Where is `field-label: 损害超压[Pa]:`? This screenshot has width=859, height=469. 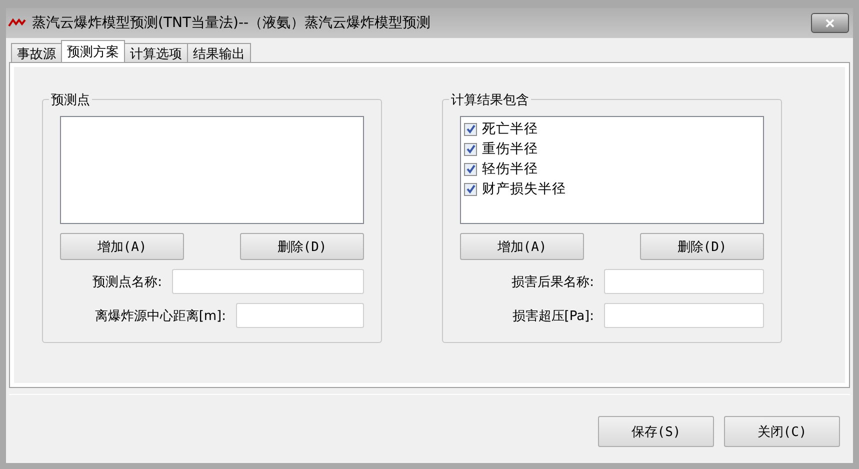
field-label: 损害超压[Pa]: is located at coordinates (553, 316).